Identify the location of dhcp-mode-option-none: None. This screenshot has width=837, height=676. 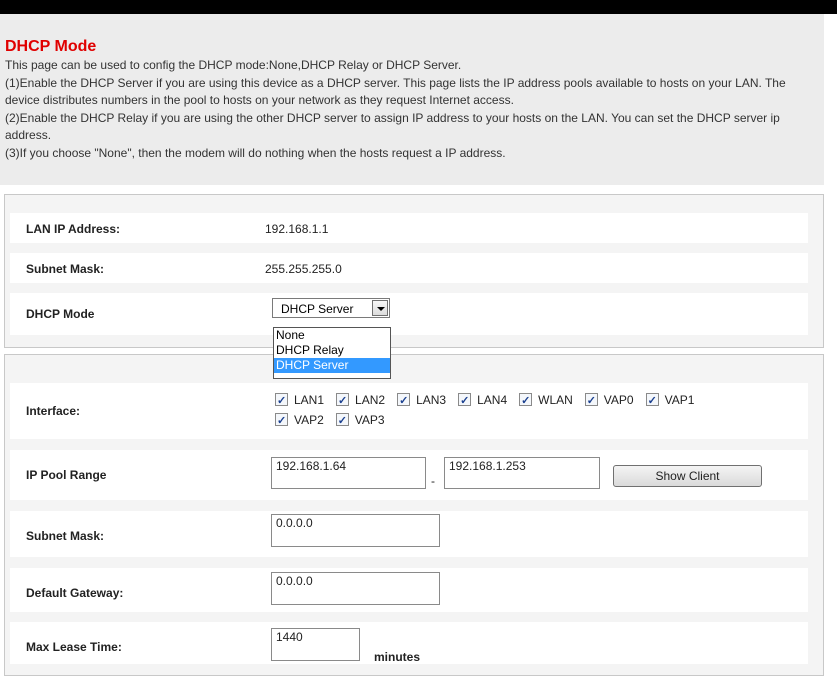
(332, 335).